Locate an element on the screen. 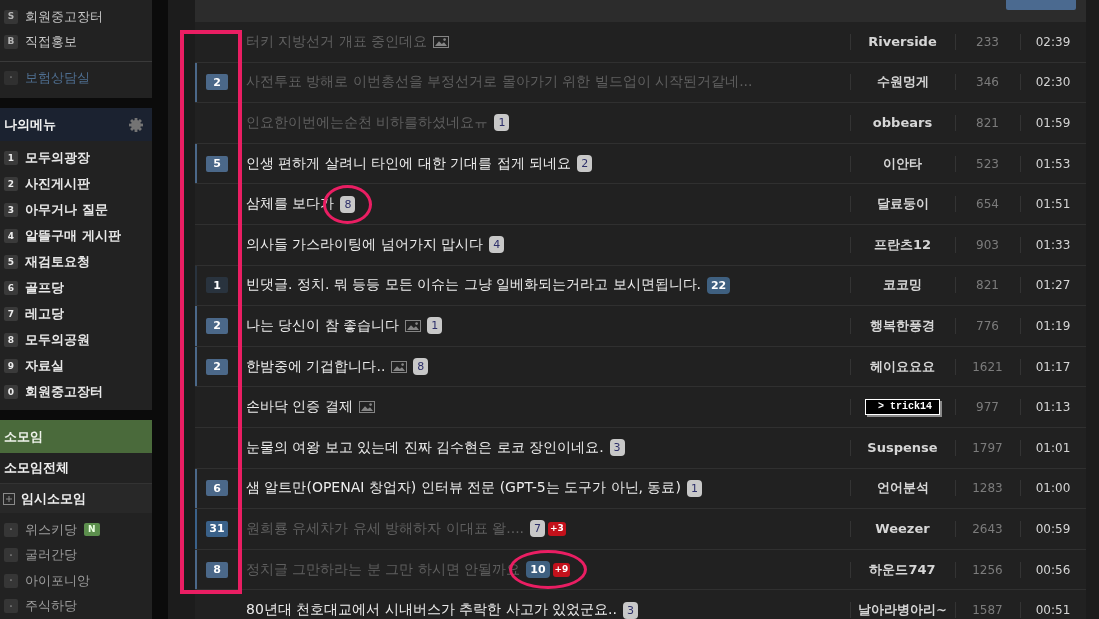  comment-count-badge: 7 is located at coordinates (538, 529).